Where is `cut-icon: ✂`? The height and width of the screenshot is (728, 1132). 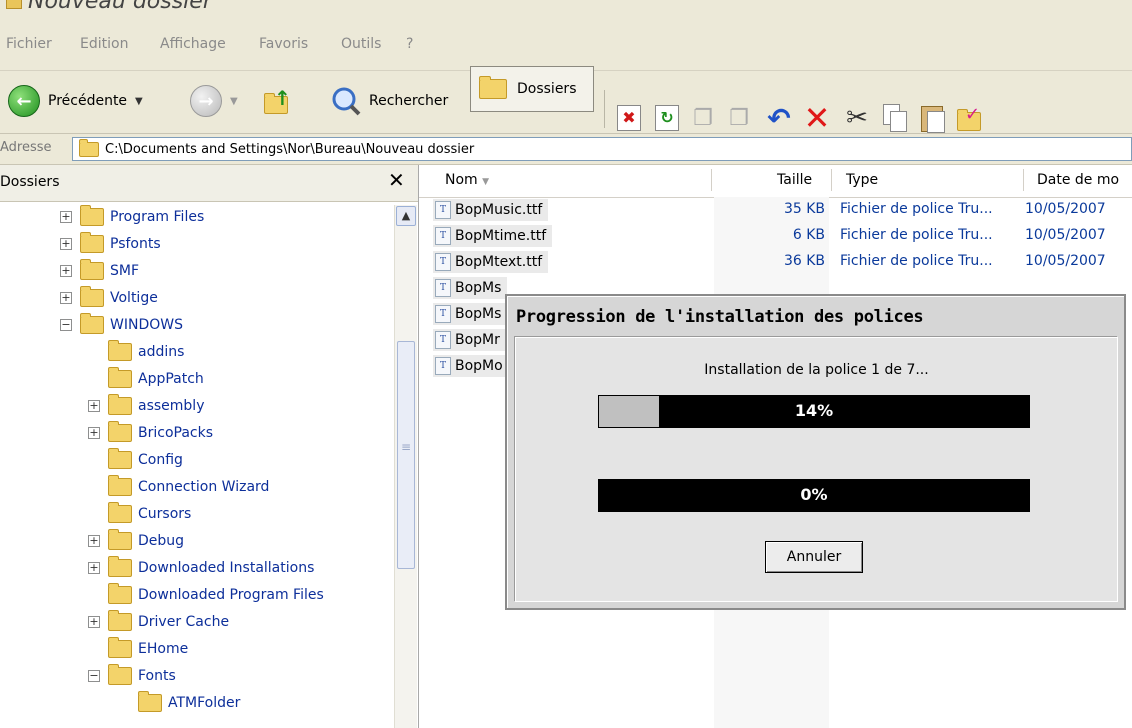
cut-icon: ✂ is located at coordinates (857, 118).